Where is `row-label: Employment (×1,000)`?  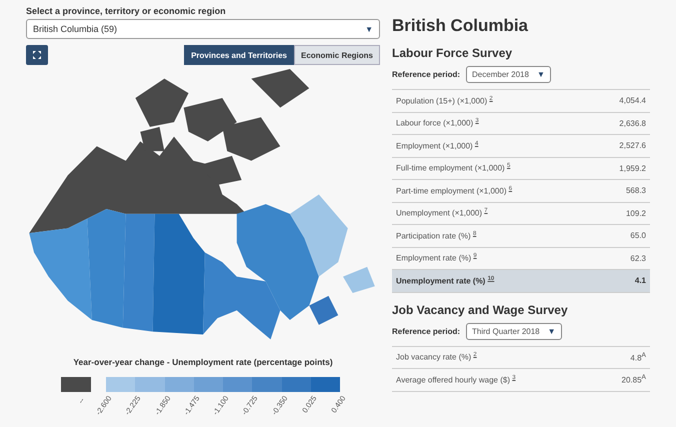 row-label: Employment (×1,000) is located at coordinates (434, 146).